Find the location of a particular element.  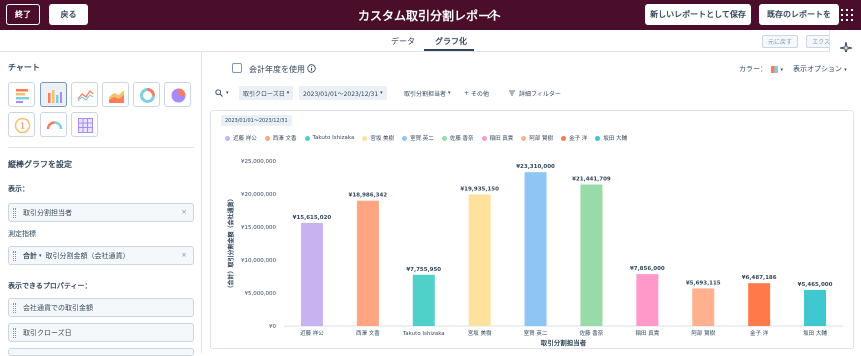

legend-item: Takuto Ishizaka is located at coordinates (329, 138).